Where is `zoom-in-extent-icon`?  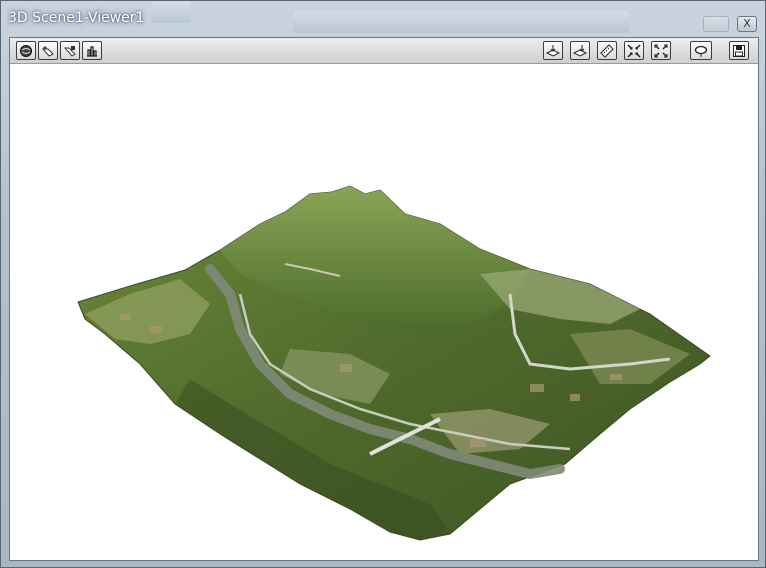
zoom-in-extent-icon is located at coordinates (634, 50).